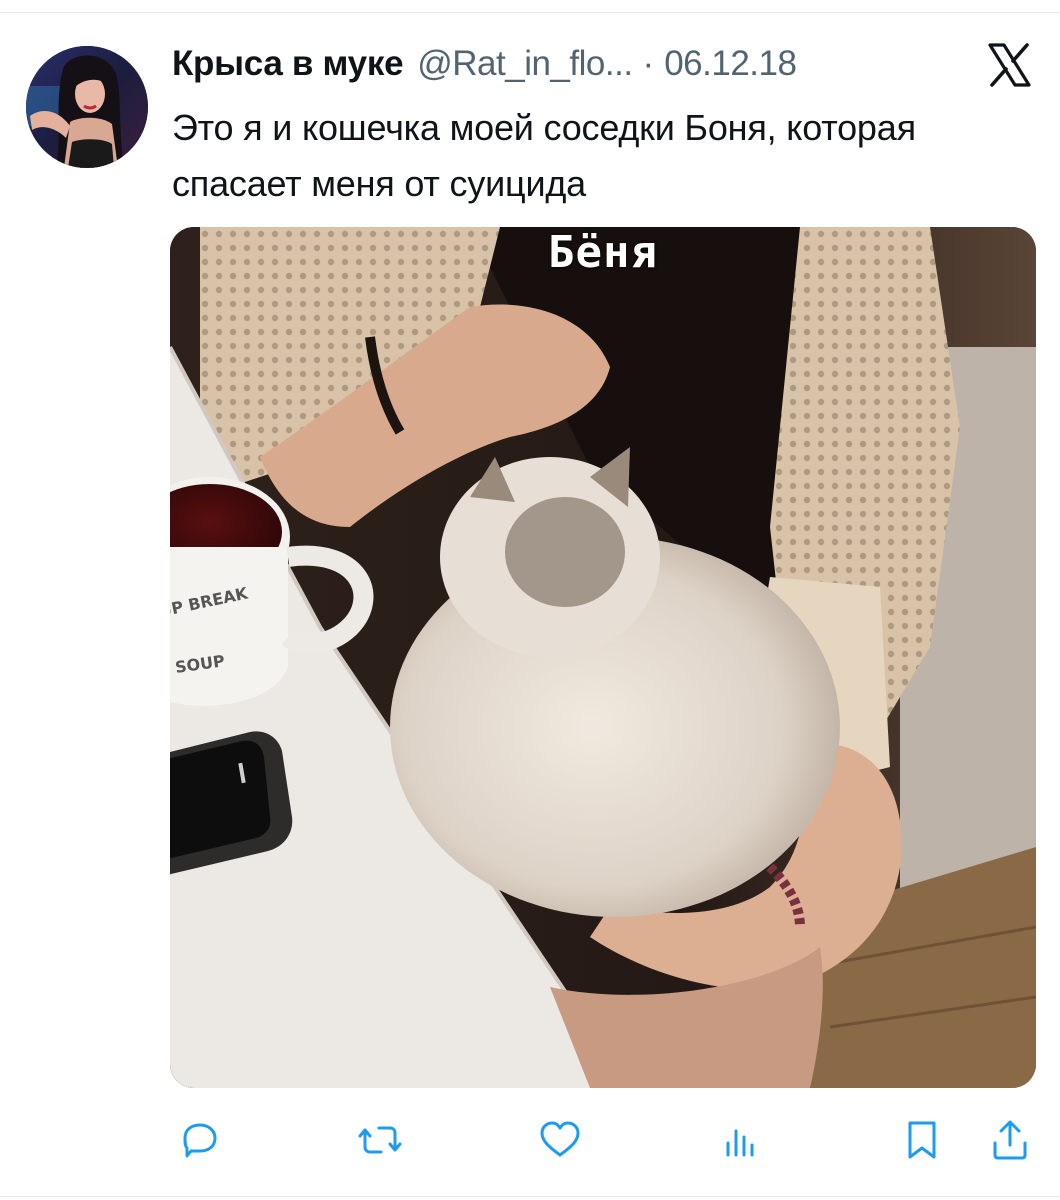 This screenshot has height=1200, width=1060. I want to click on like-button, so click(560, 1140).